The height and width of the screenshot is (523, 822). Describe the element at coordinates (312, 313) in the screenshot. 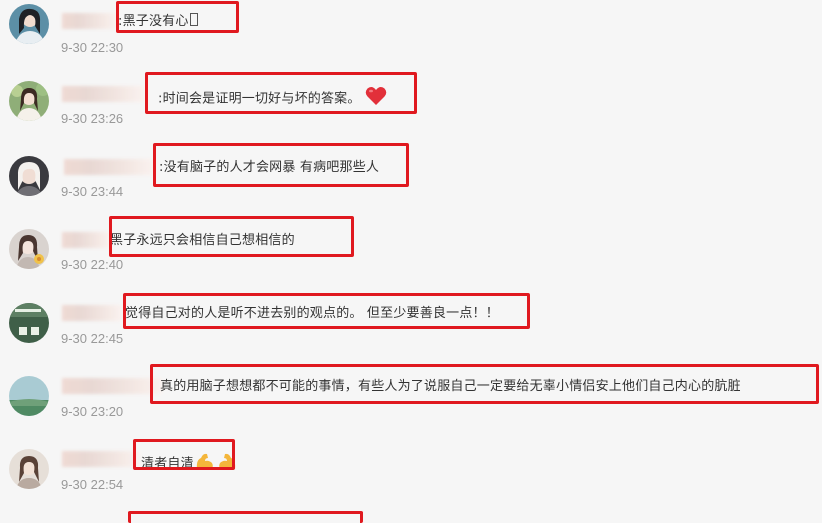

I see `comment-text: 觉得自己对的人是听不进去别的观点的。 但至少要善良一点！！` at that location.